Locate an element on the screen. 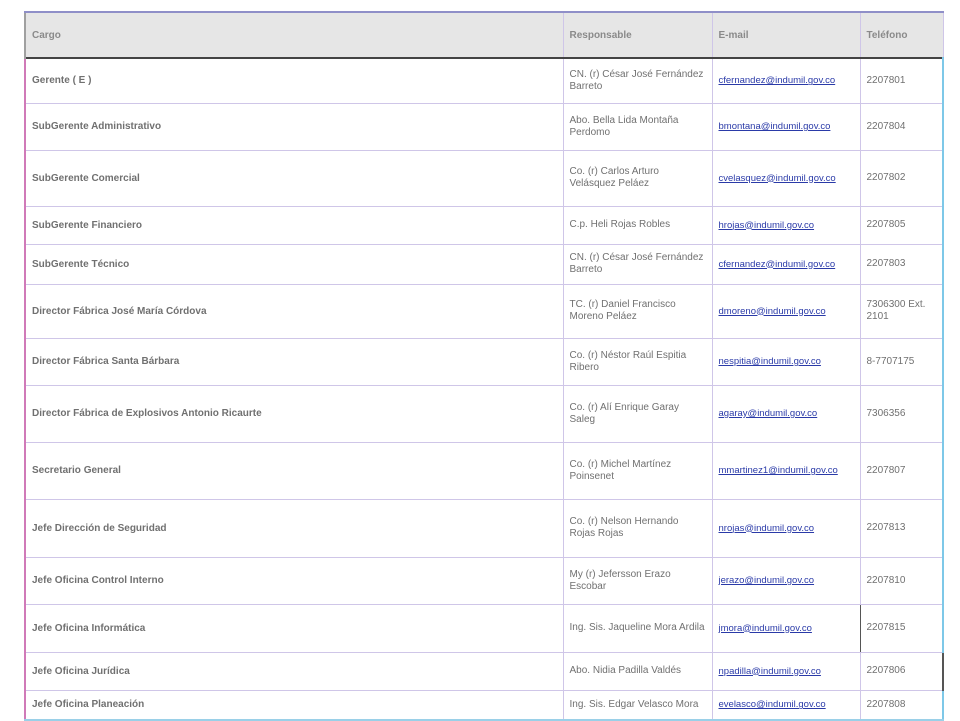 The image size is (960, 721). header-cargo: Cargo is located at coordinates (294, 35).